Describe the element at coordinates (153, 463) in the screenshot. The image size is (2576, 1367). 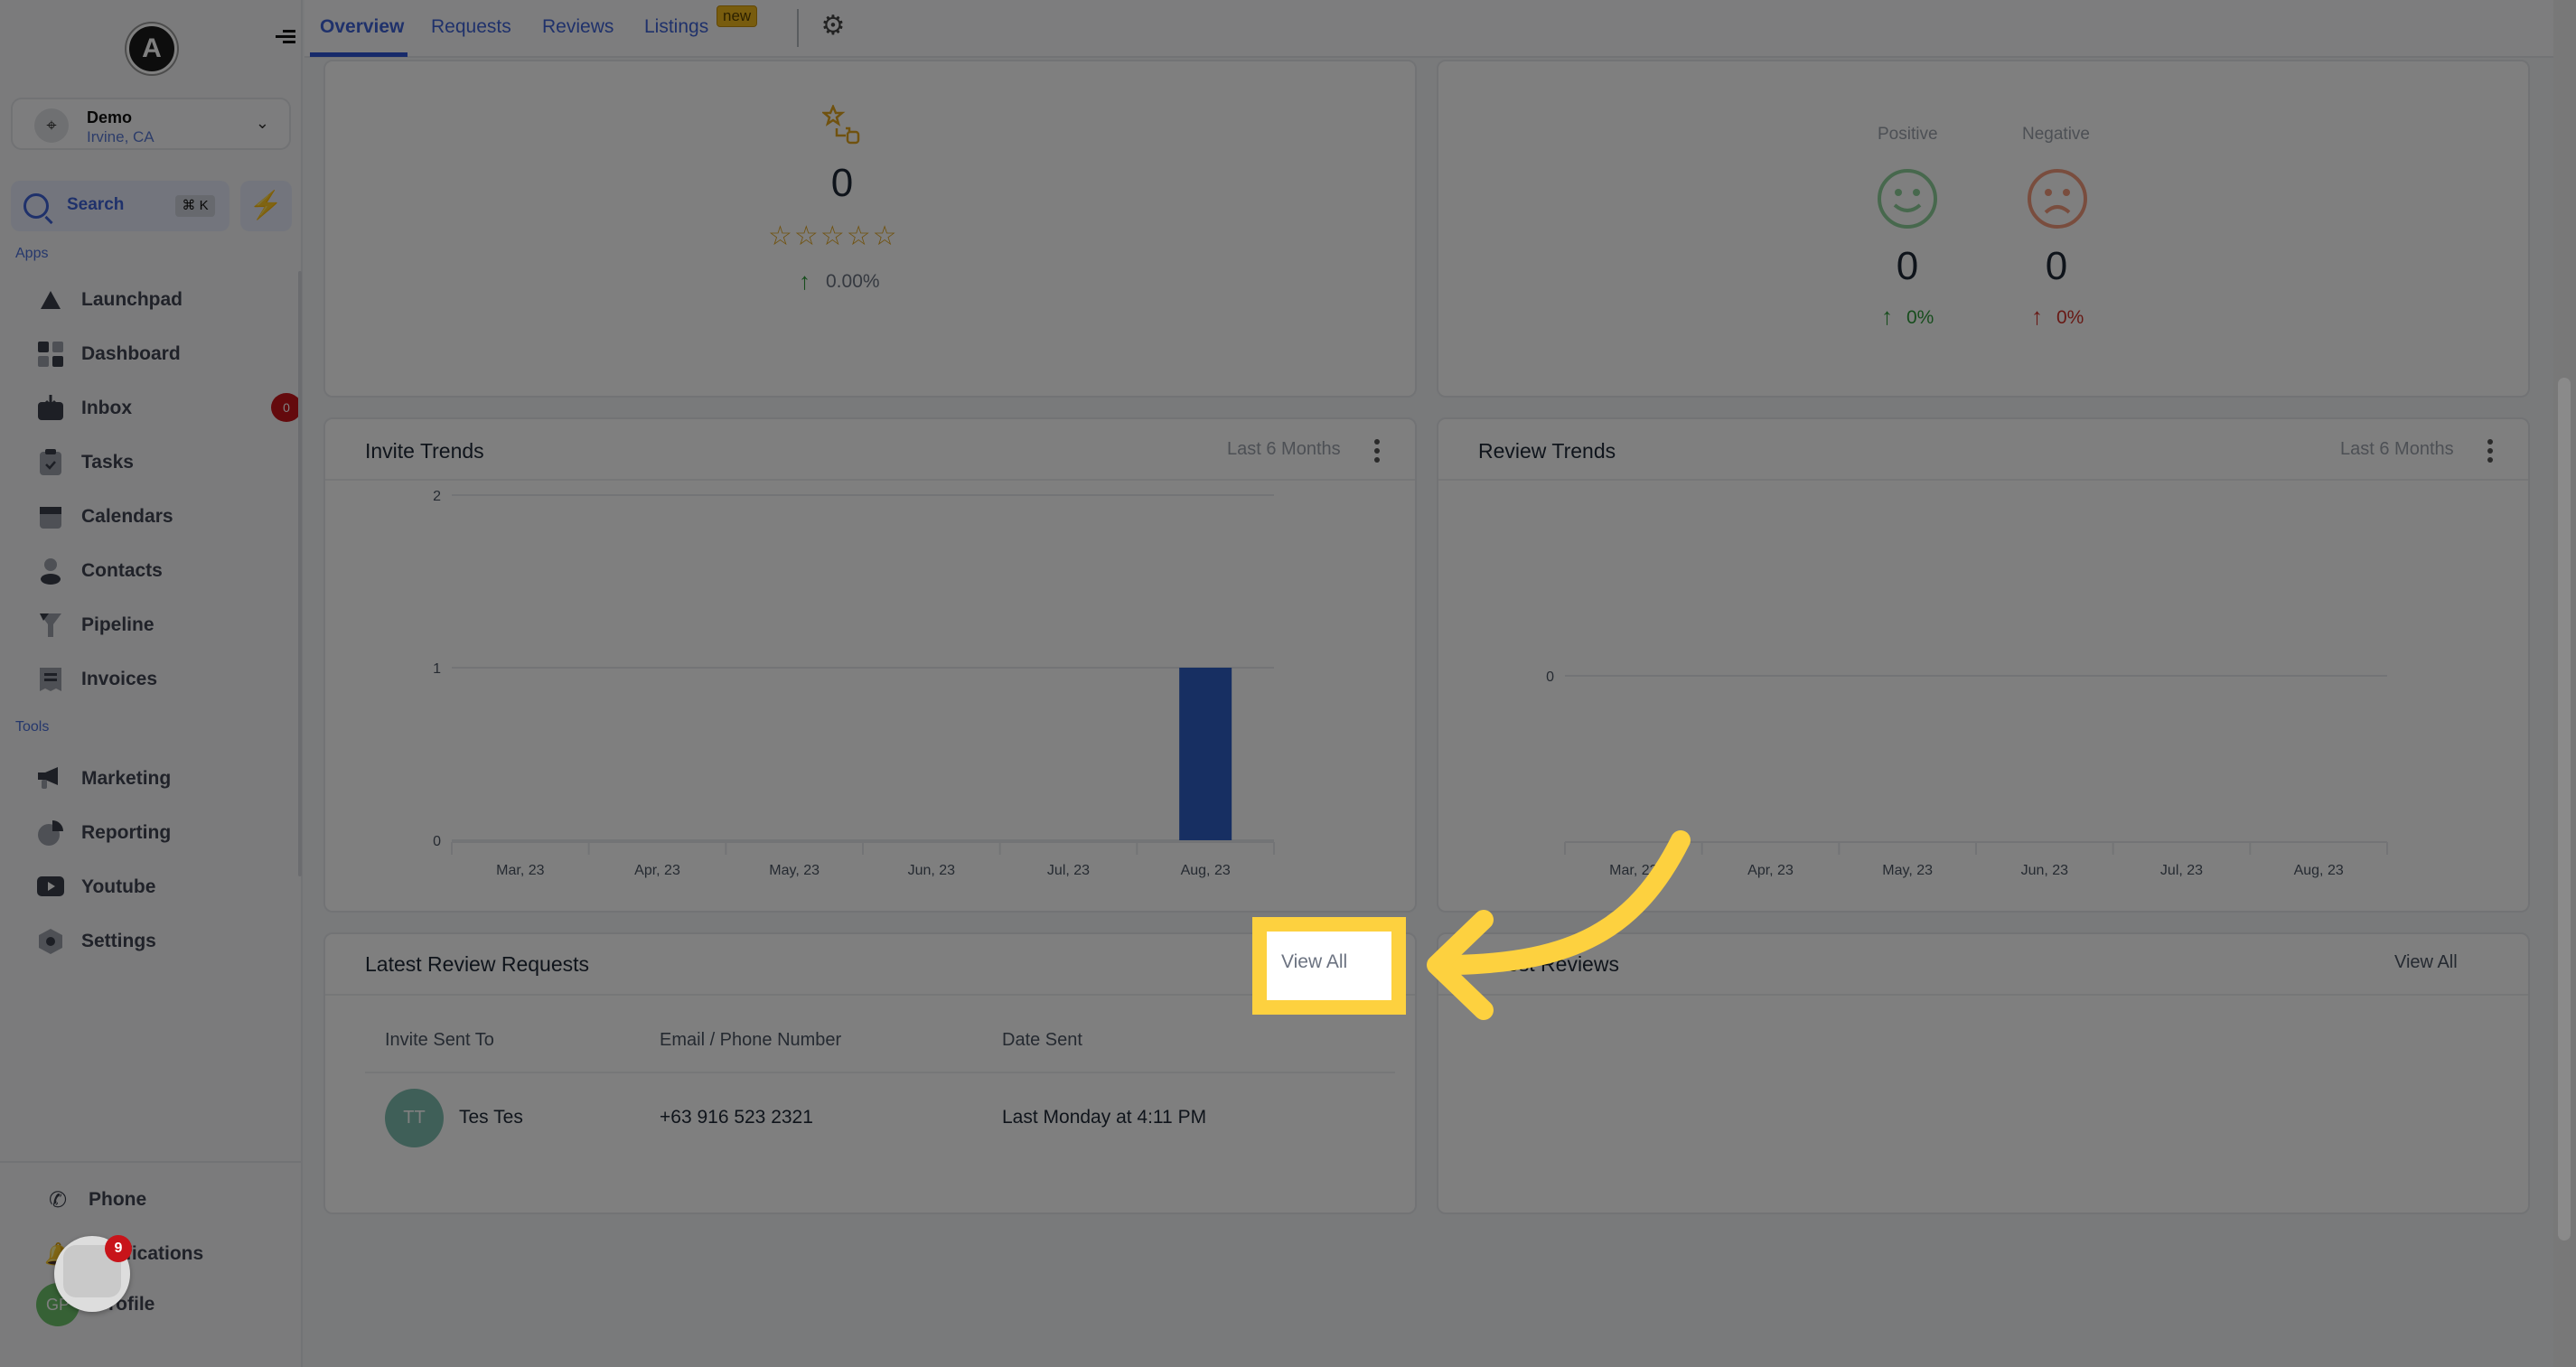
I see `sidebar-item-tasks: Tasks` at that location.